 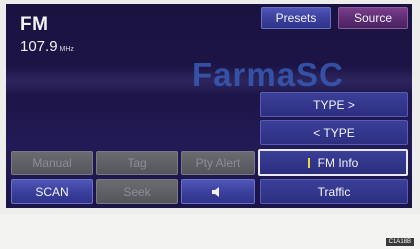 I want to click on fm-info-label: FM Info, so click(x=338, y=162).